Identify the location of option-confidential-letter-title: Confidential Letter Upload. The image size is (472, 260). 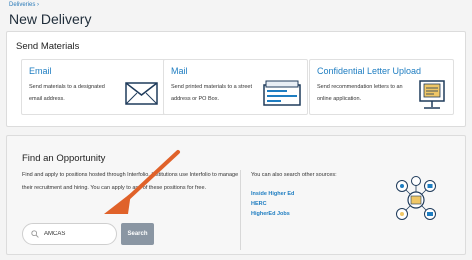
(369, 71).